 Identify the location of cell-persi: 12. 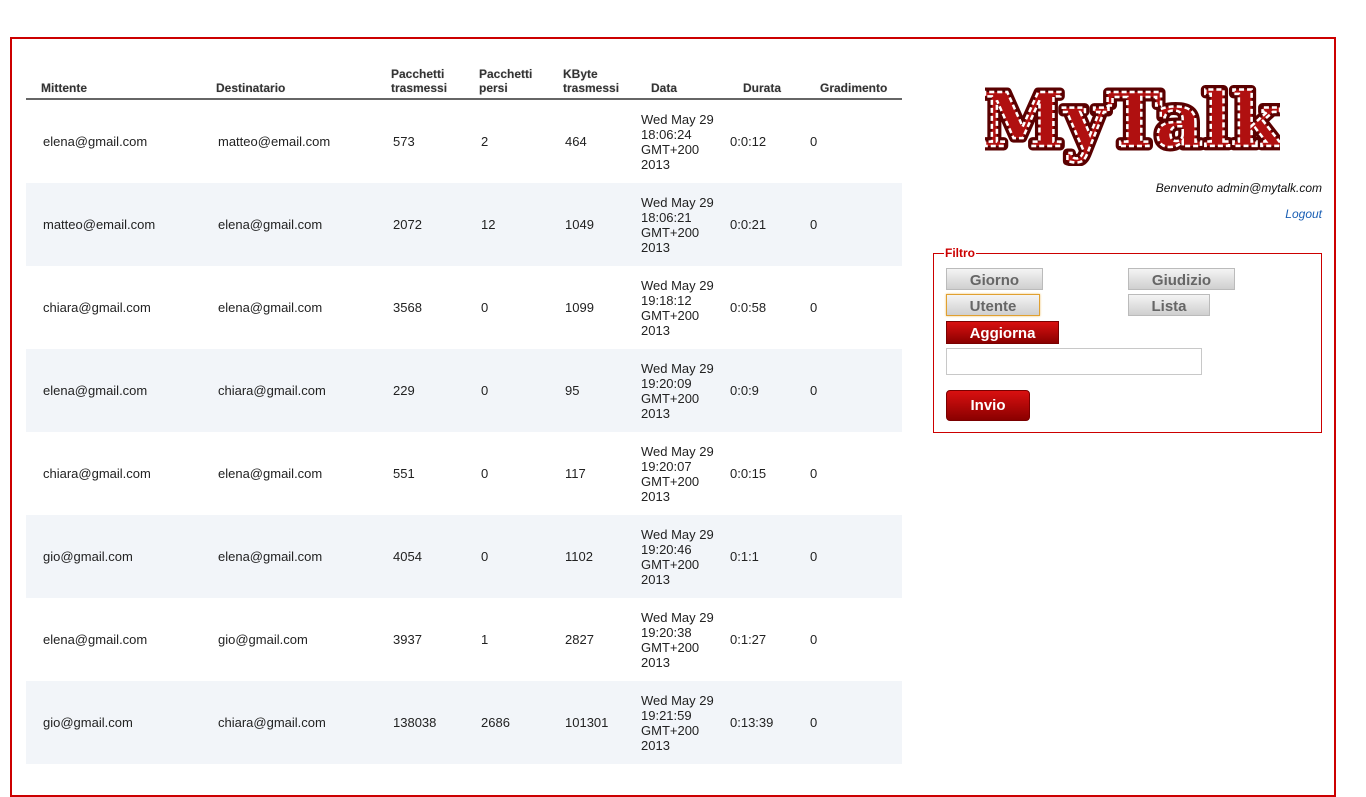
(506, 224).